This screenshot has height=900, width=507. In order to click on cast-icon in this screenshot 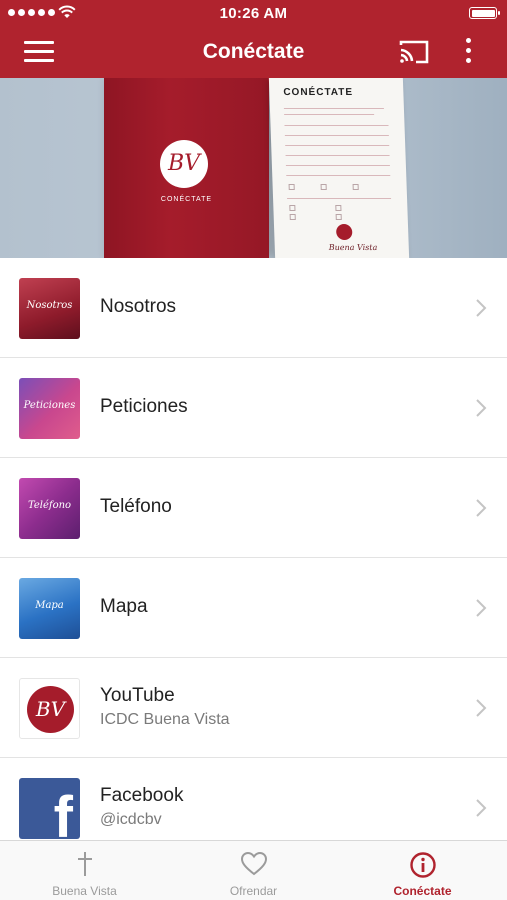, I will do `click(414, 52)`.